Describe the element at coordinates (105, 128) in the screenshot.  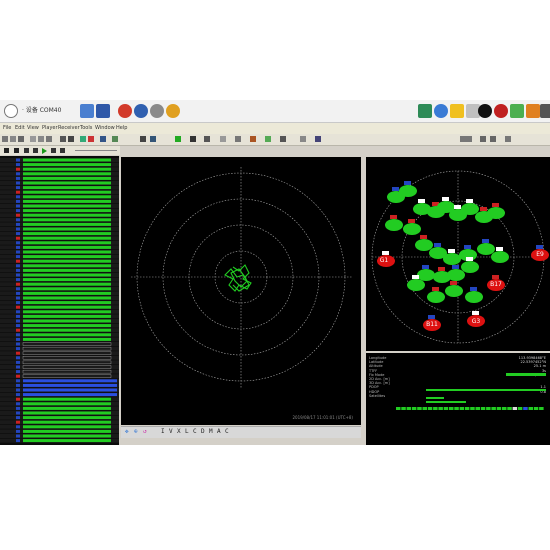
I see `menu-window: Window` at that location.